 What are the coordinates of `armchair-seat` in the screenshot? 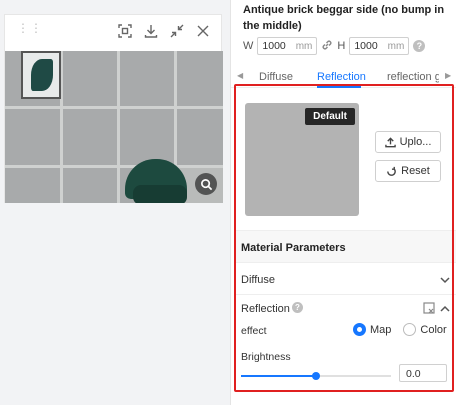 It's located at (160, 194).